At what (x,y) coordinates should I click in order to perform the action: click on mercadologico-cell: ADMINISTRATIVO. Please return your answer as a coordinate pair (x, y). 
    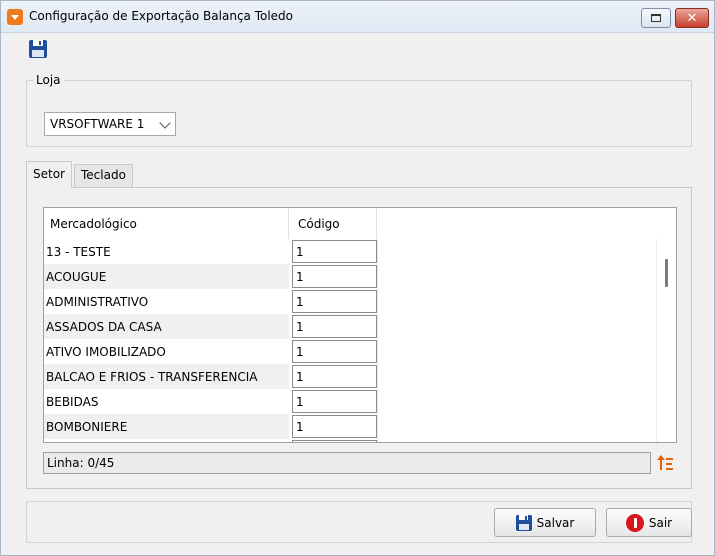
    Looking at the image, I should click on (97, 301).